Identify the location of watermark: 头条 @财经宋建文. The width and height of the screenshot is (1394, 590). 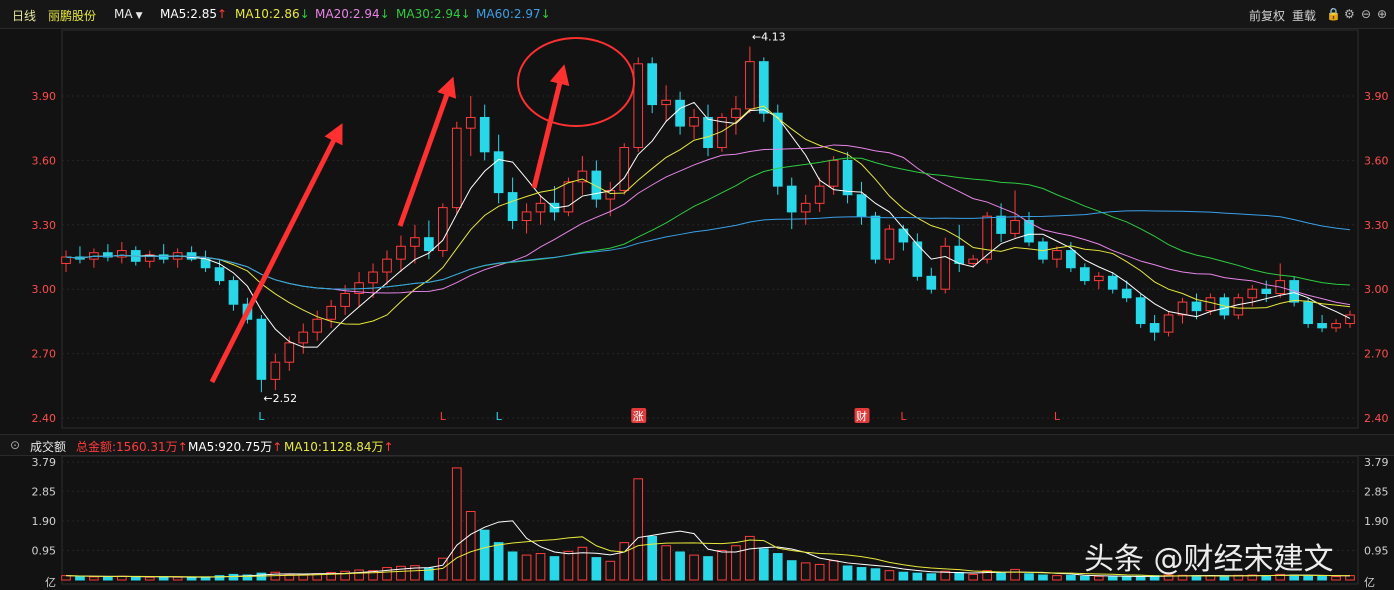
(1209, 559).